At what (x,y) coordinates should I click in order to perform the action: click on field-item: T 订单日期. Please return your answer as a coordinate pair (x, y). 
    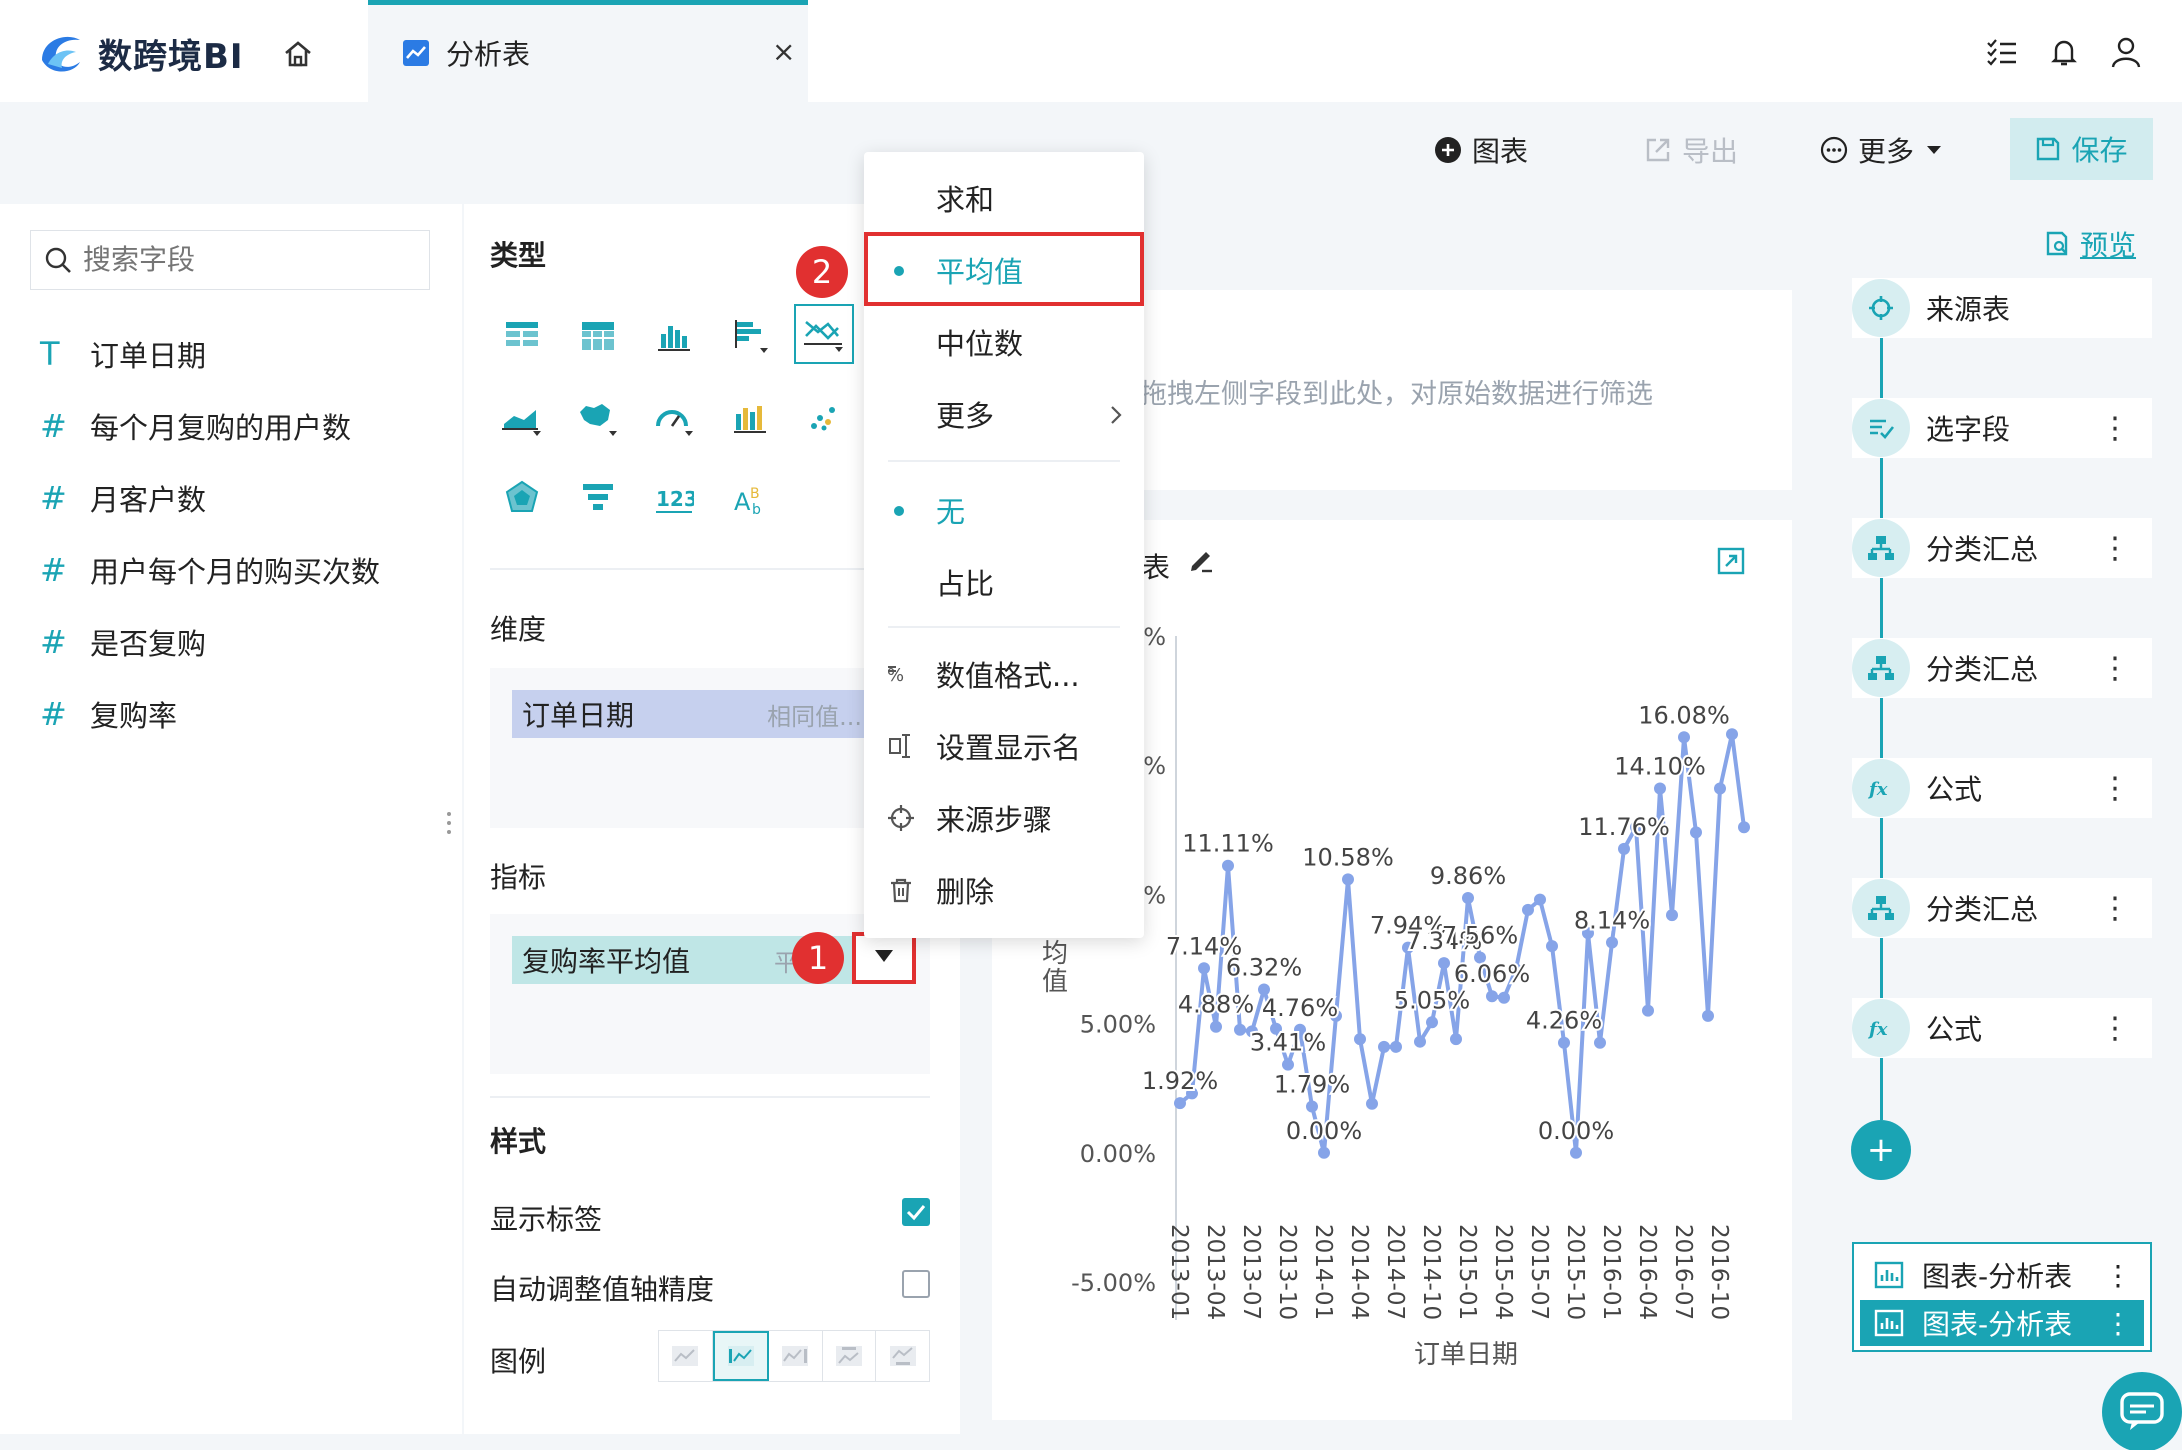
    Looking at the image, I should click on (123, 354).